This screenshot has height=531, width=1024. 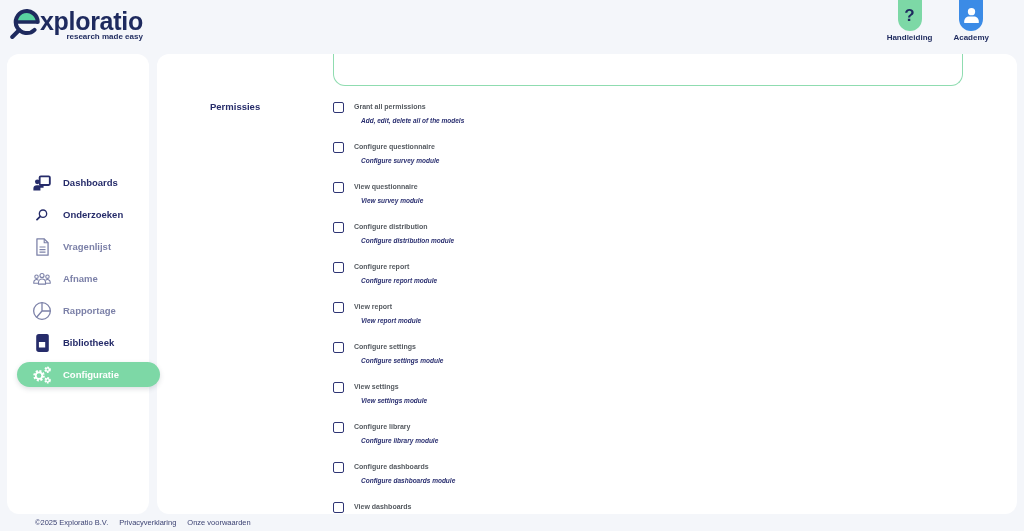 I want to click on text-area-field, so click(x=648, y=70).